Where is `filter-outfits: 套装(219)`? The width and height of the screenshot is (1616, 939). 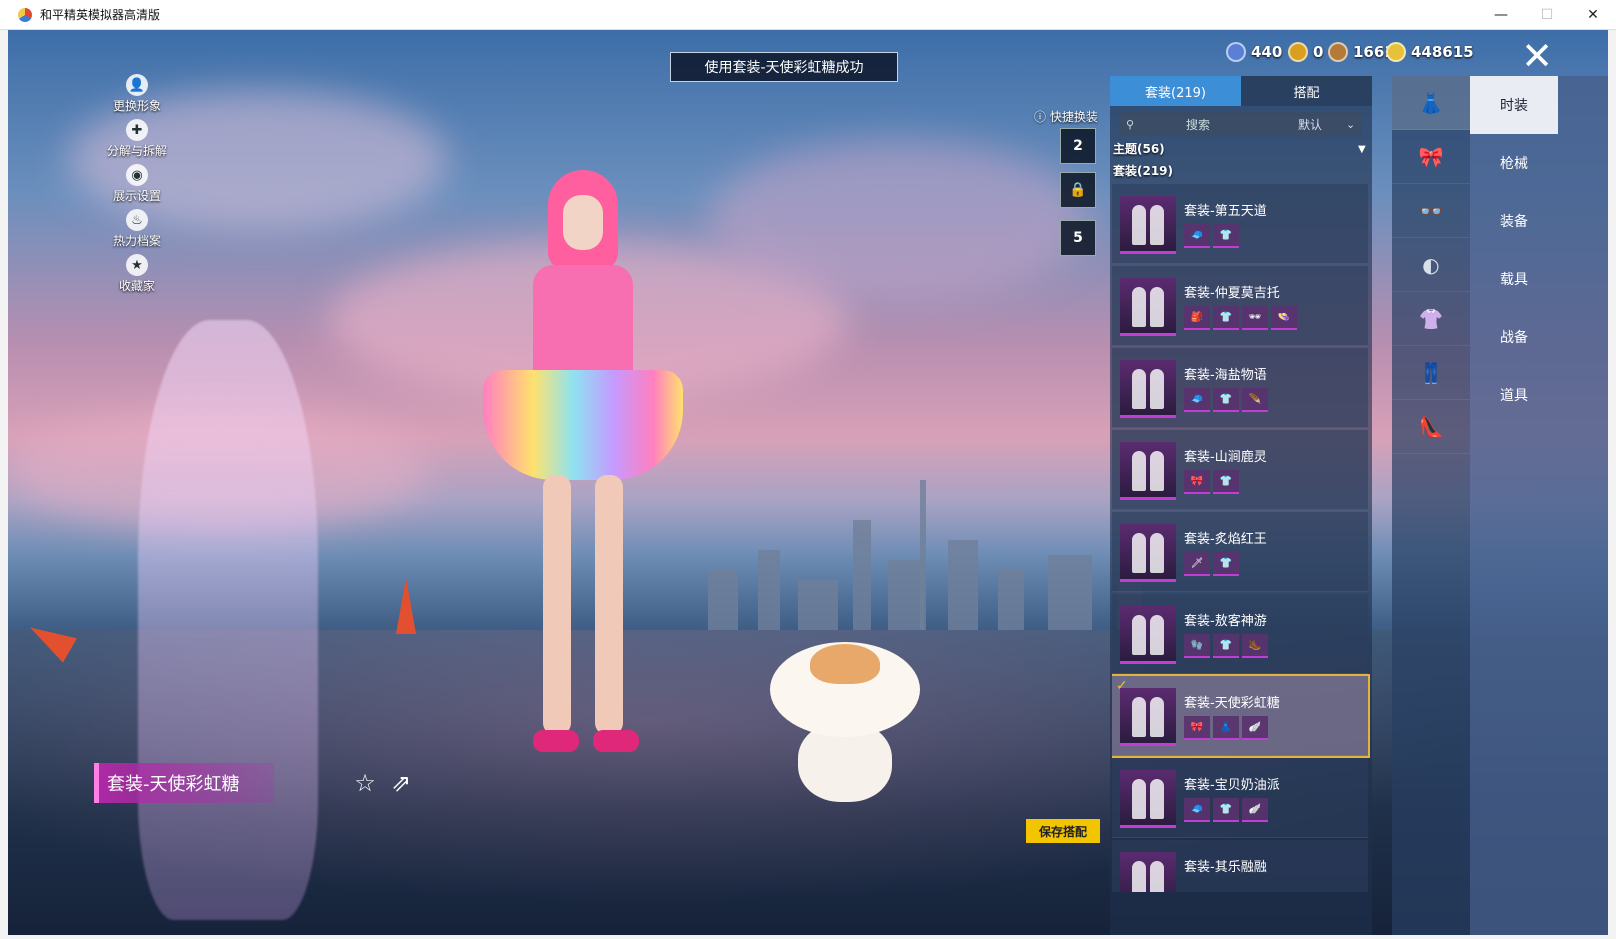 filter-outfits: 套装(219) is located at coordinates (1143, 170).